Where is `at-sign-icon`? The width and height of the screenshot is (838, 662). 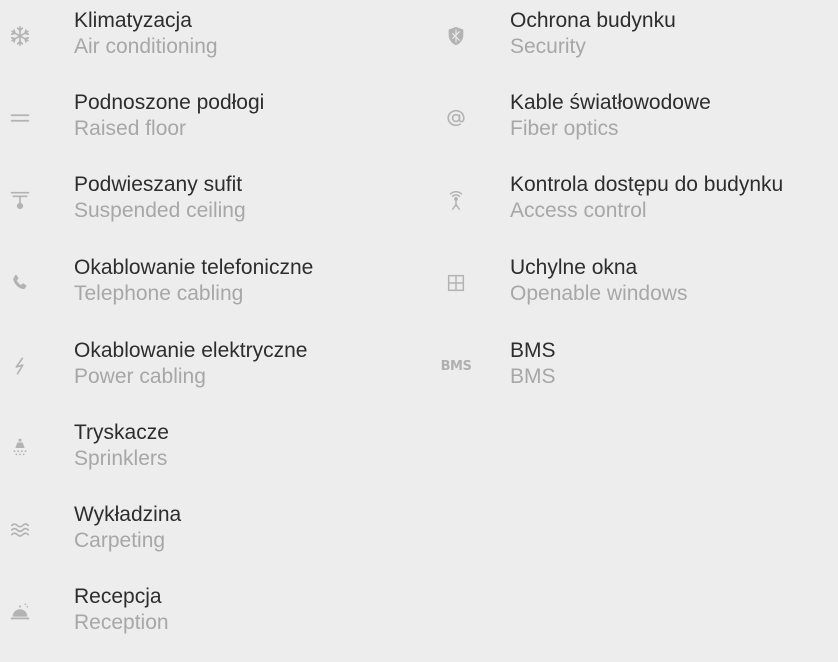
at-sign-icon is located at coordinates (456, 118).